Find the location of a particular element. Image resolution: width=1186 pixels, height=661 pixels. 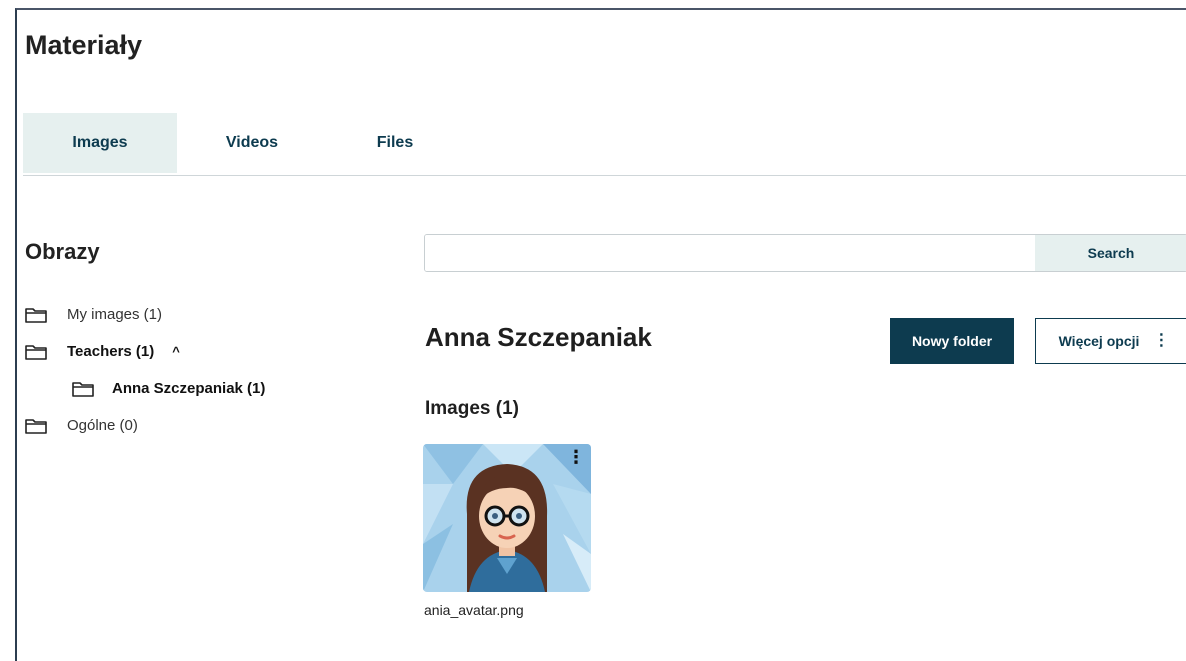

folder-title: Anna Szczepaniak is located at coordinates (538, 337).